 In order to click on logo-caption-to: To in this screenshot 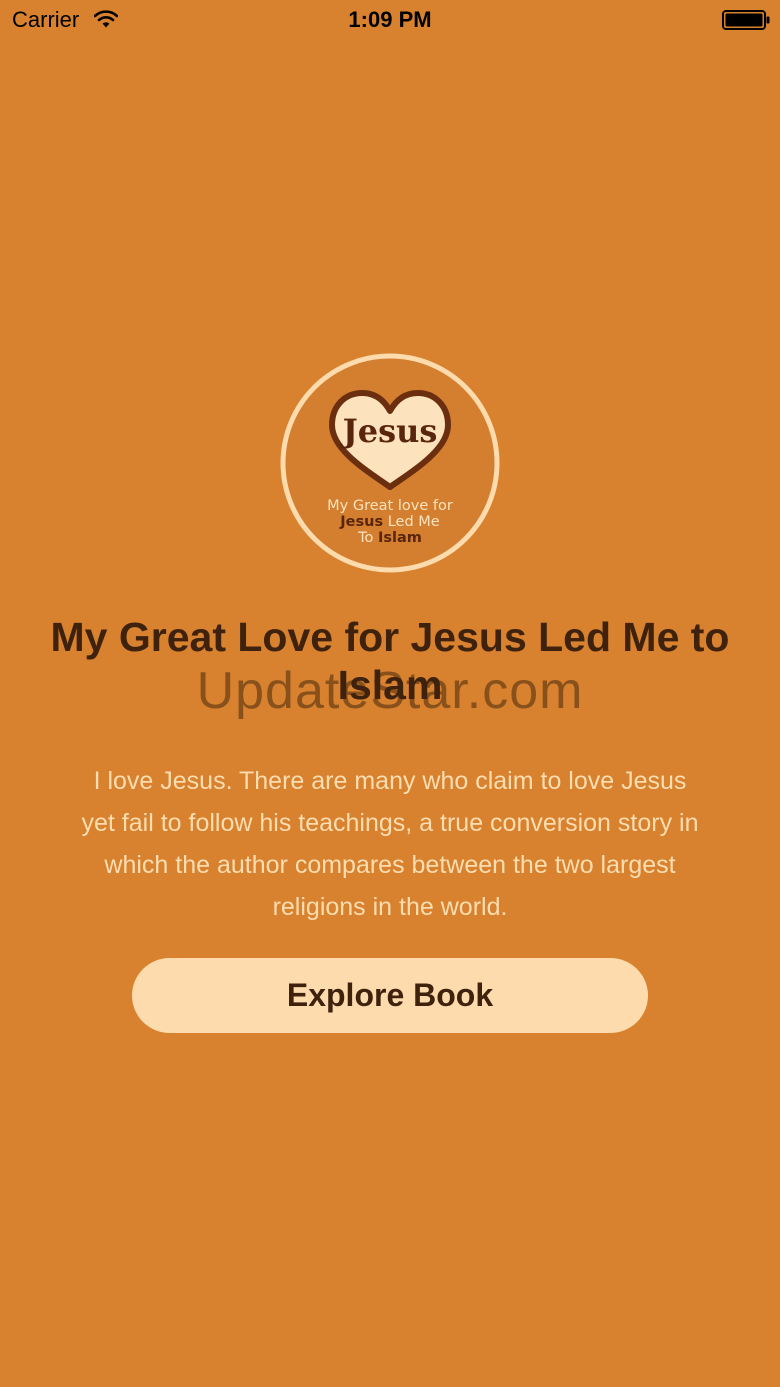, I will do `click(368, 538)`.